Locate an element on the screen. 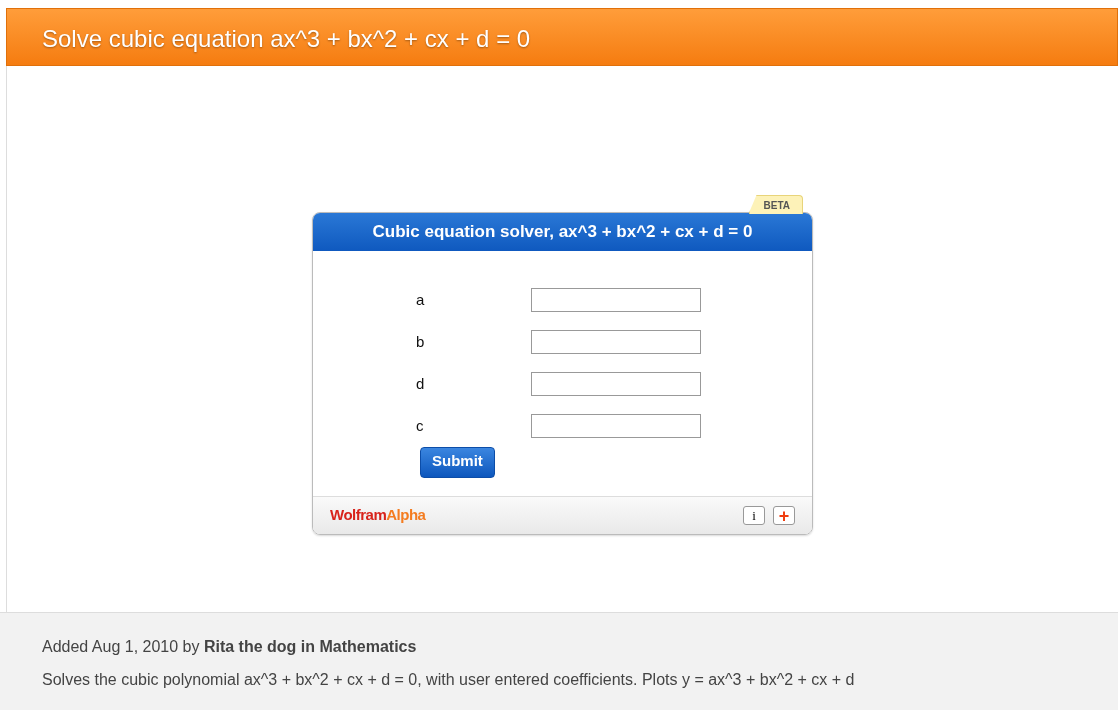  add-button: + is located at coordinates (784, 515).